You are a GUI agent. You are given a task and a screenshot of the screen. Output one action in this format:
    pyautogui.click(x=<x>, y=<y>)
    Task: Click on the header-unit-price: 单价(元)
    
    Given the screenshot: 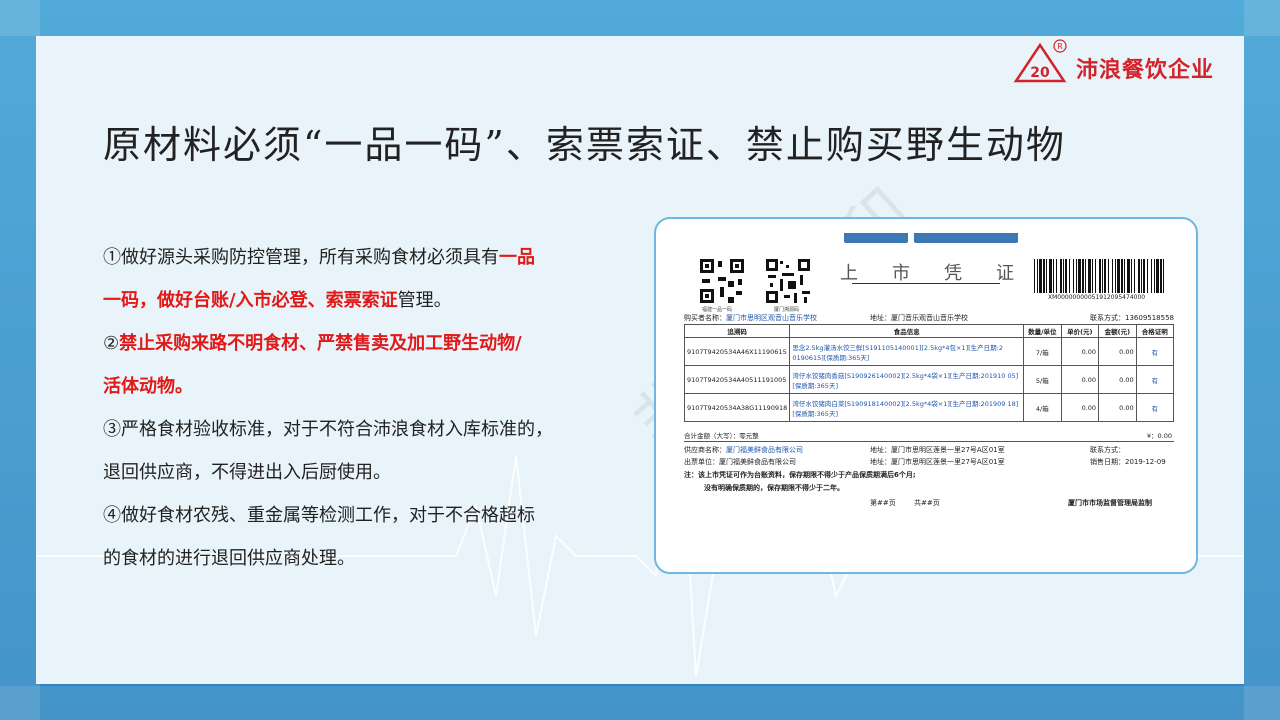 What is the action you would take?
    pyautogui.click(x=1080, y=331)
    